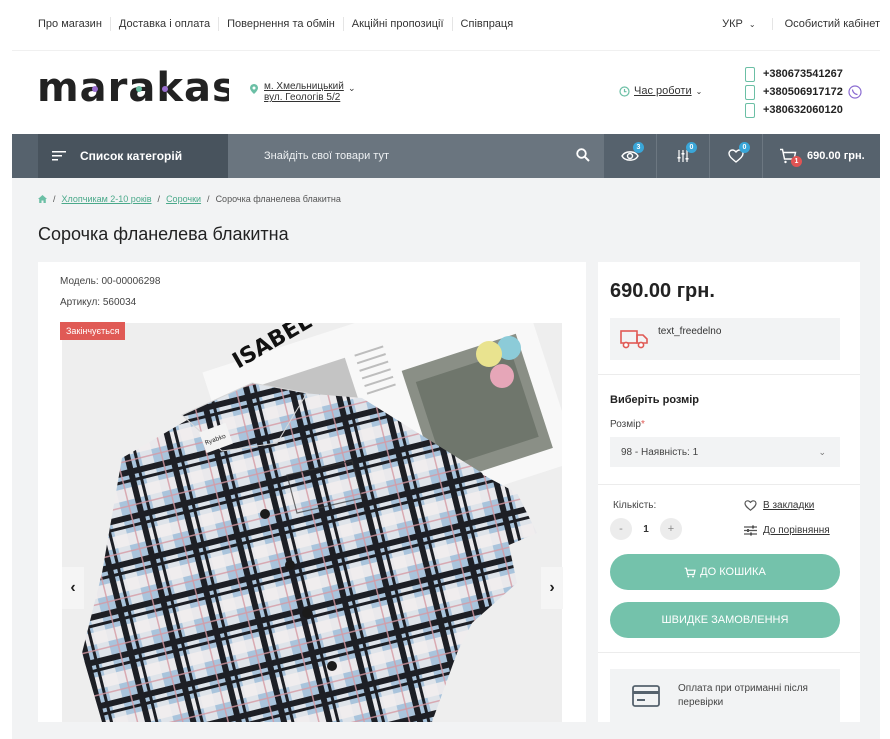 This screenshot has height=739, width=890. I want to click on top-nav-returns: Повернення та обмін, so click(281, 24).